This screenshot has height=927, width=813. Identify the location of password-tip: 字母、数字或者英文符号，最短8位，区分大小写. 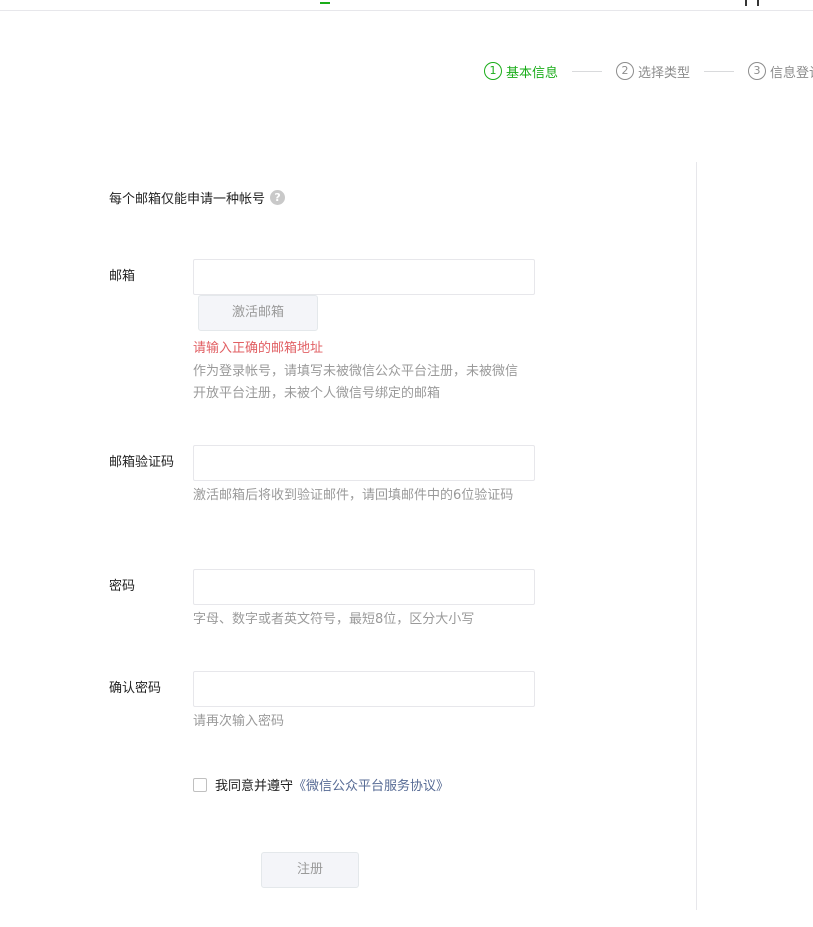
(334, 619).